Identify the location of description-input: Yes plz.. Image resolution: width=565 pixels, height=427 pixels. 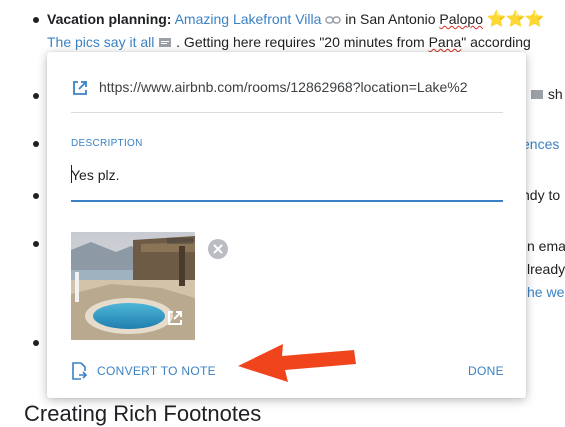
(287, 183).